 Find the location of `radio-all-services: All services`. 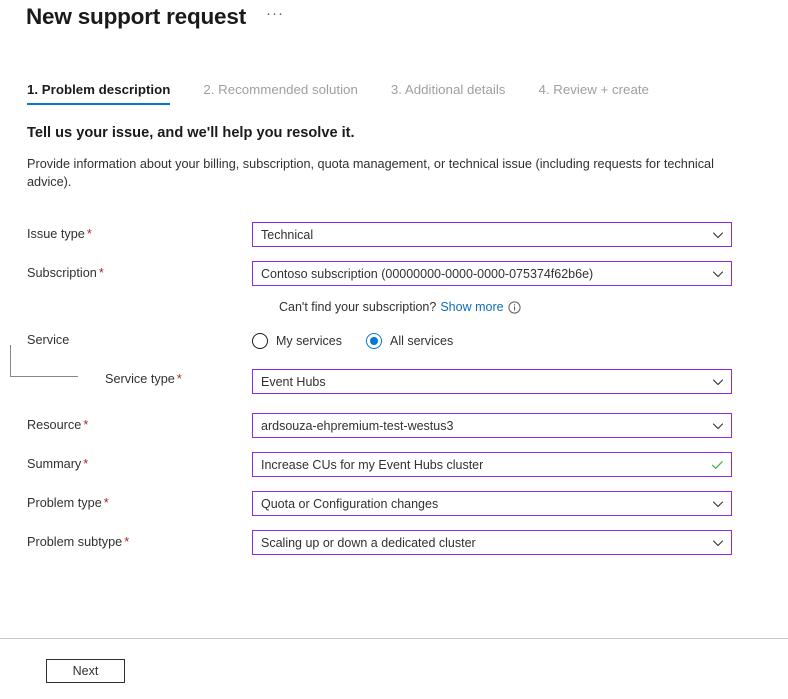

radio-all-services: All services is located at coordinates (409, 340).